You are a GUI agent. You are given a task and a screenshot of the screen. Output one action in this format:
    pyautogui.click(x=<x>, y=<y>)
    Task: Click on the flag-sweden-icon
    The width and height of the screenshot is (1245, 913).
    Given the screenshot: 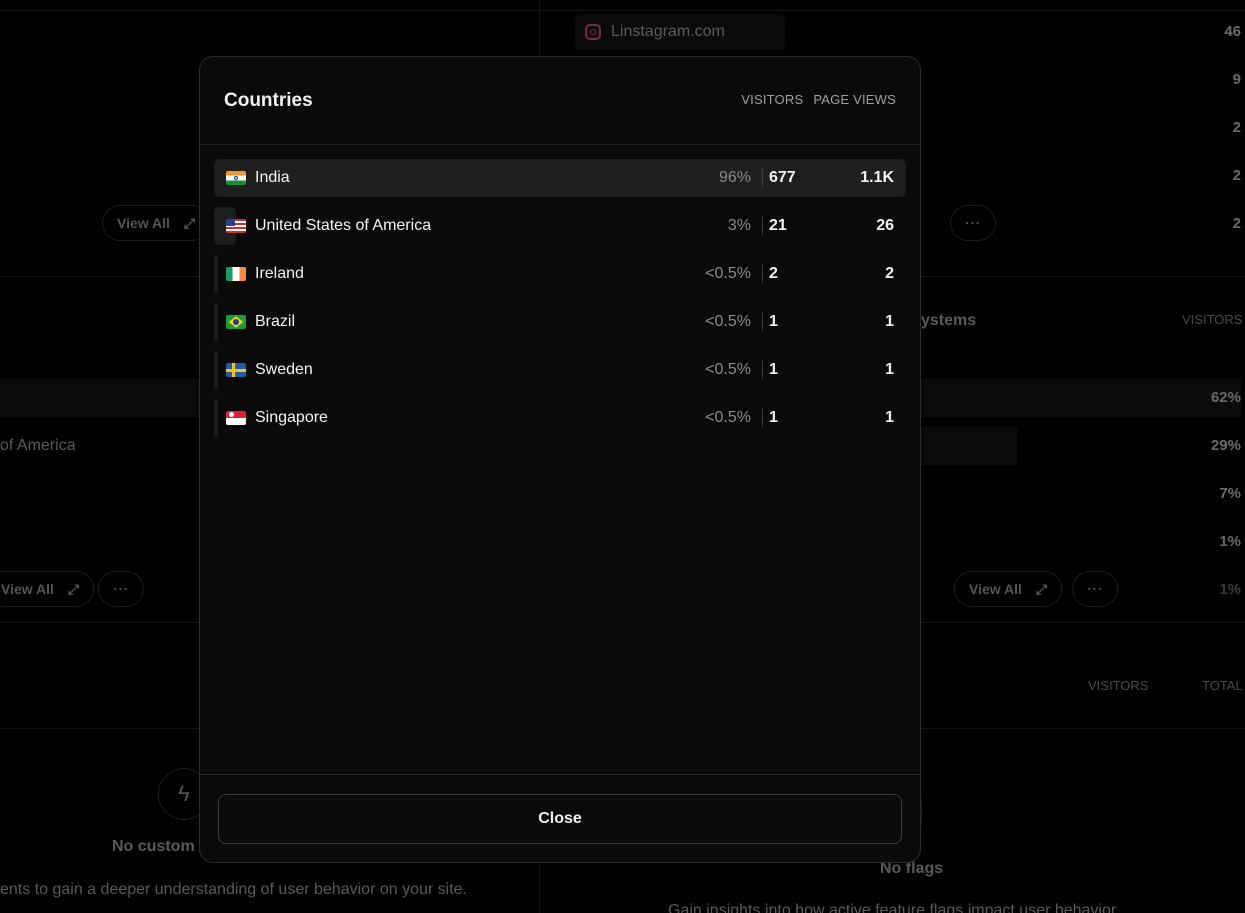 What is the action you would take?
    pyautogui.click(x=236, y=370)
    